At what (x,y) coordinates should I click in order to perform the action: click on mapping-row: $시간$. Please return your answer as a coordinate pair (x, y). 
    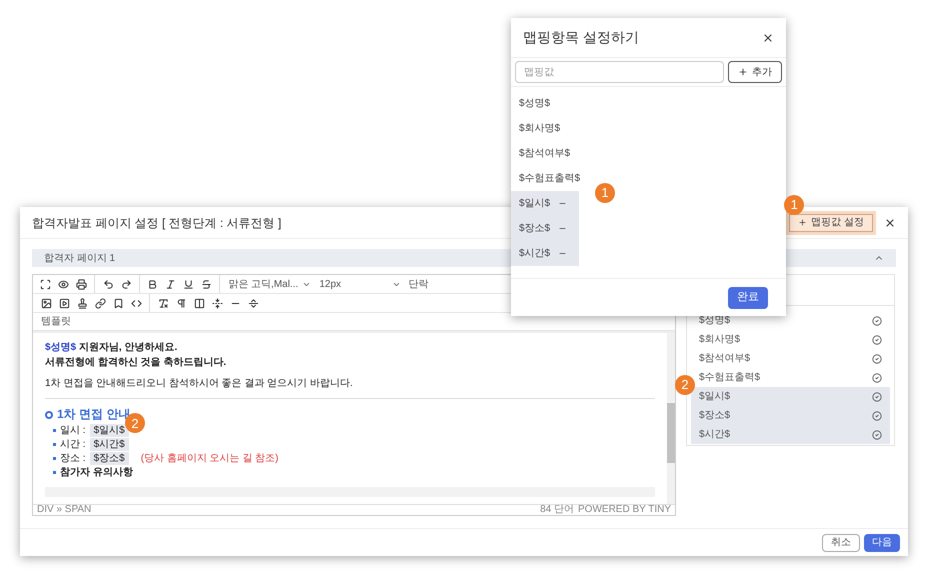
    Looking at the image, I should click on (790, 434).